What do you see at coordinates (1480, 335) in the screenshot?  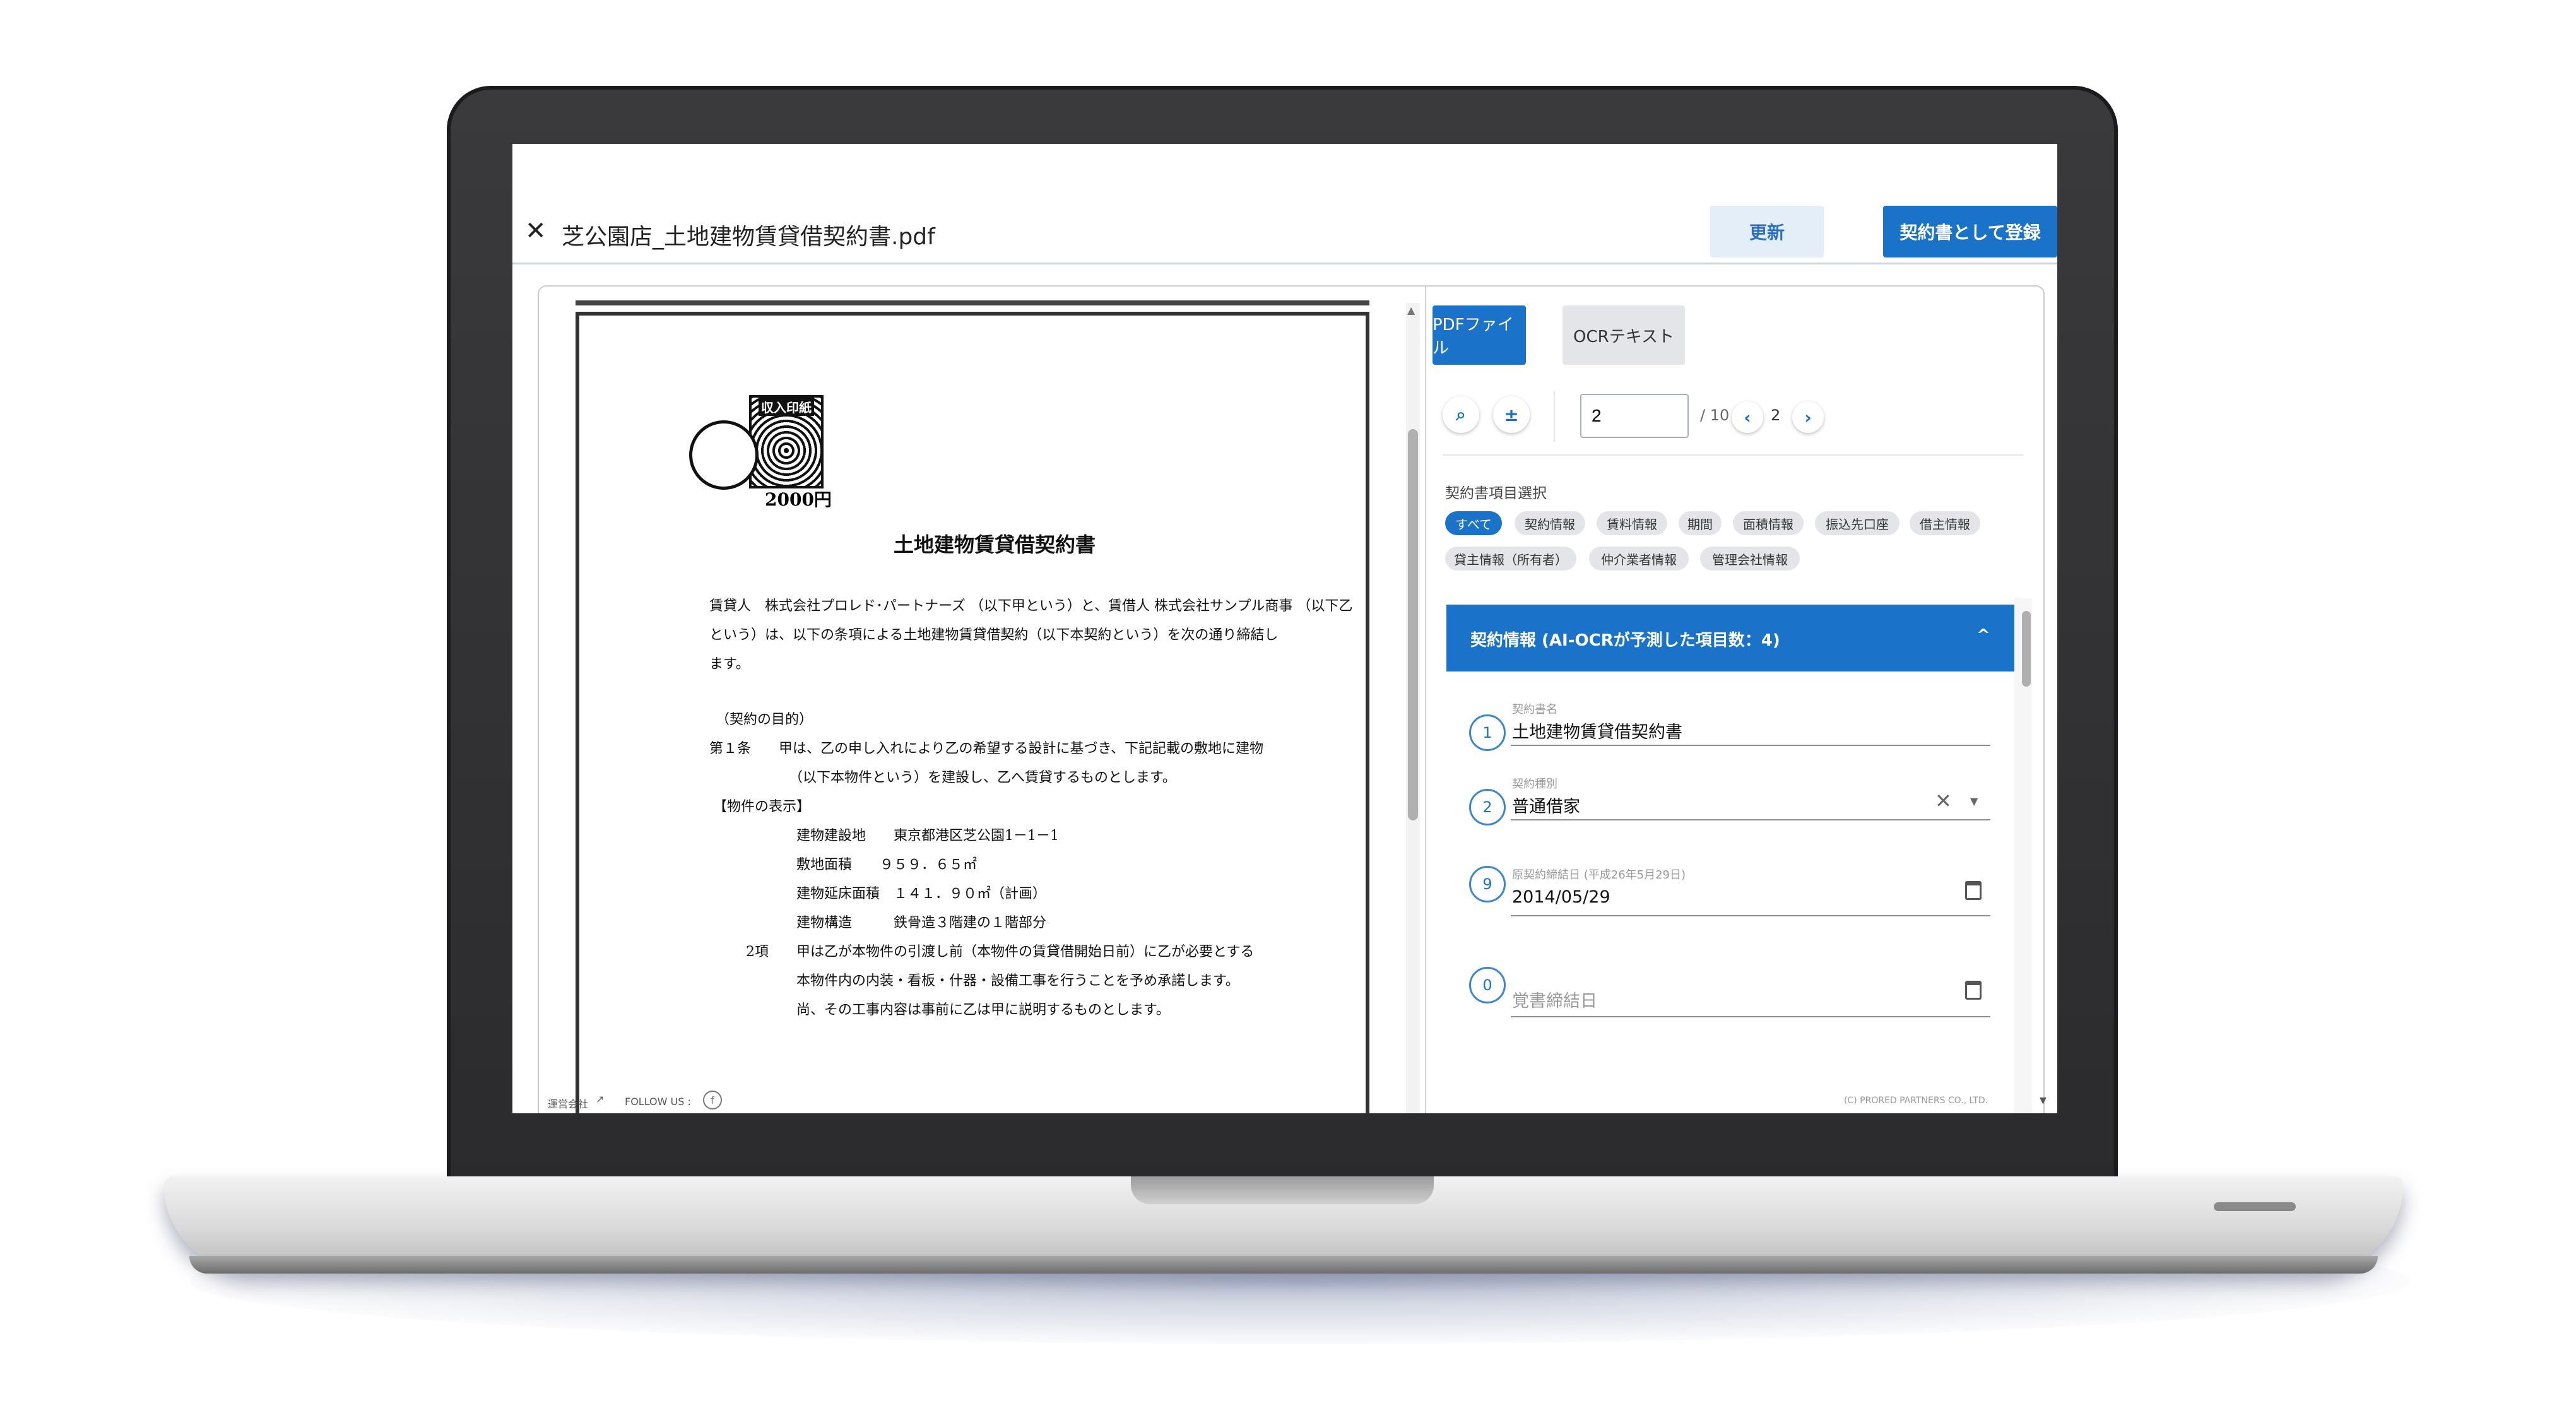 I see `tab-pdf-file: PDFファイル` at bounding box center [1480, 335].